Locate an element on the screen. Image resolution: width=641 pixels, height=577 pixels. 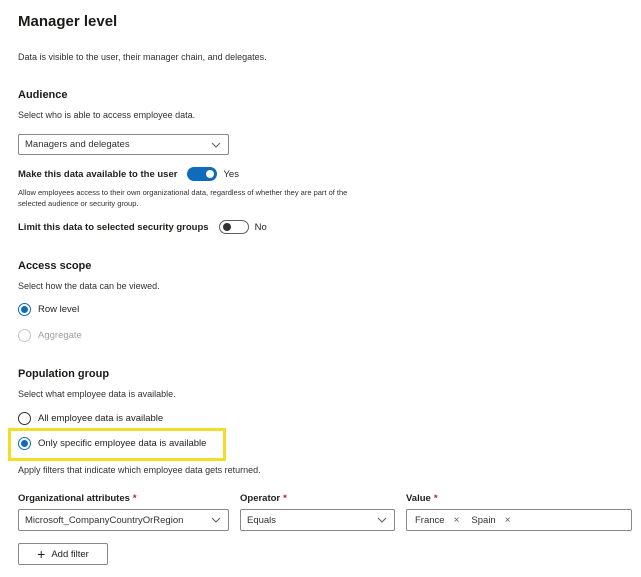
population-group-heading: Population group is located at coordinates (64, 374).